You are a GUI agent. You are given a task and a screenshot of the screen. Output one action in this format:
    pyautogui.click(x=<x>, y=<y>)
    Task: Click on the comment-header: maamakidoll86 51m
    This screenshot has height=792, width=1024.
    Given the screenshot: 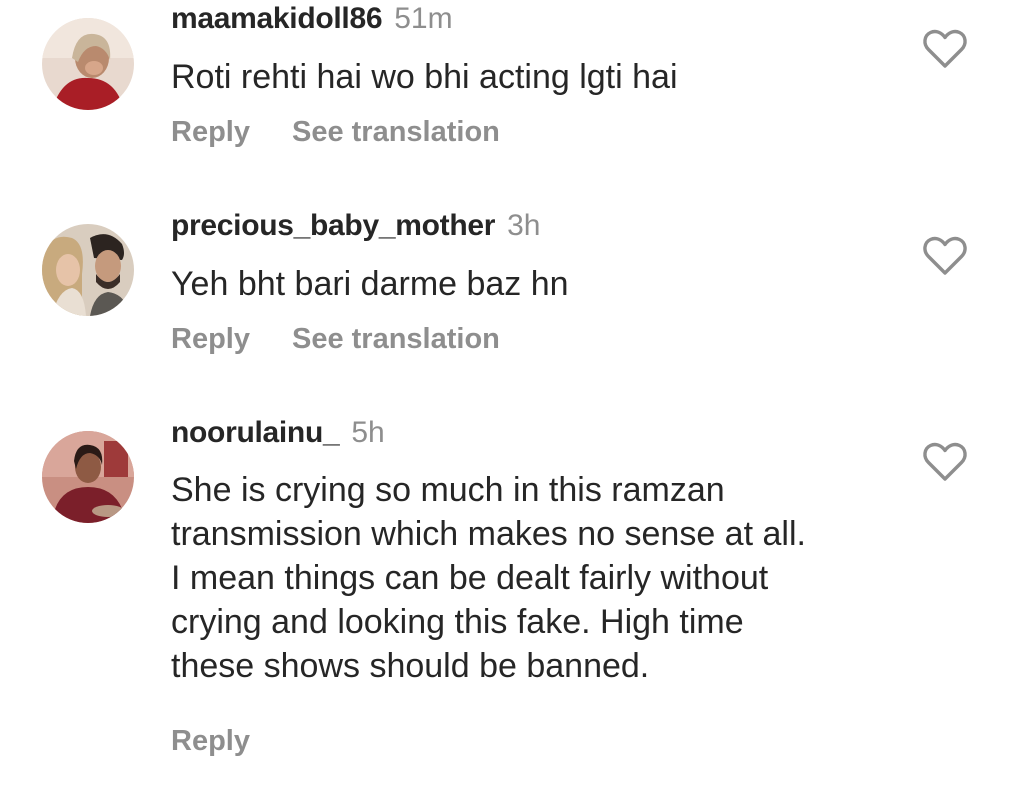 What is the action you would take?
    pyautogui.click(x=312, y=19)
    